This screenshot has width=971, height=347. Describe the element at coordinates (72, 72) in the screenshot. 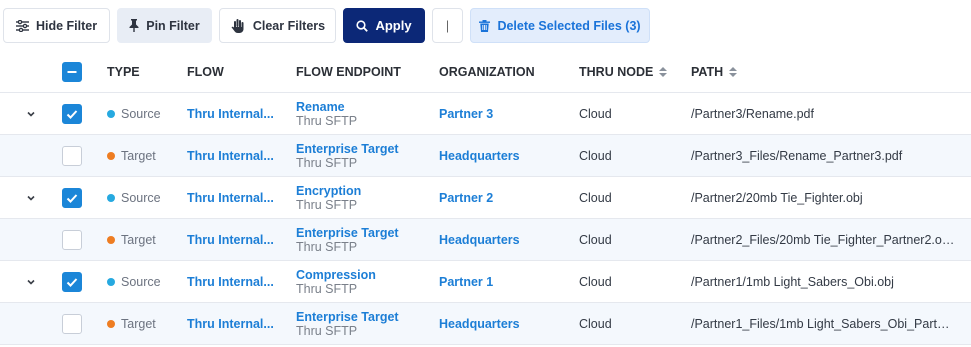

I see `select-all-checkbox` at that location.